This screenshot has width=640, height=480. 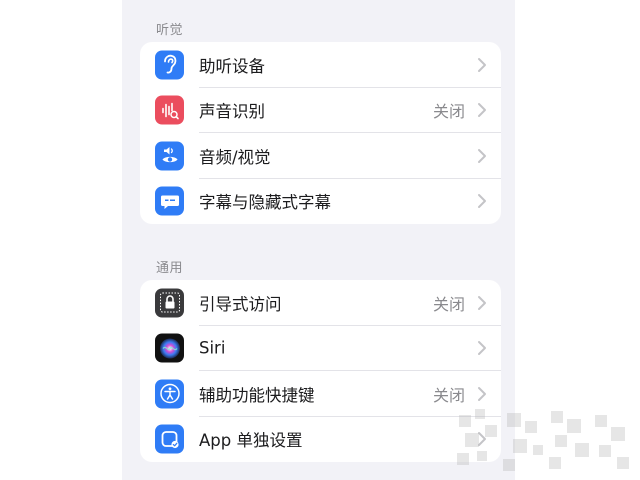 What do you see at coordinates (169, 110) in the screenshot?
I see `sound-recognition-icon` at bounding box center [169, 110].